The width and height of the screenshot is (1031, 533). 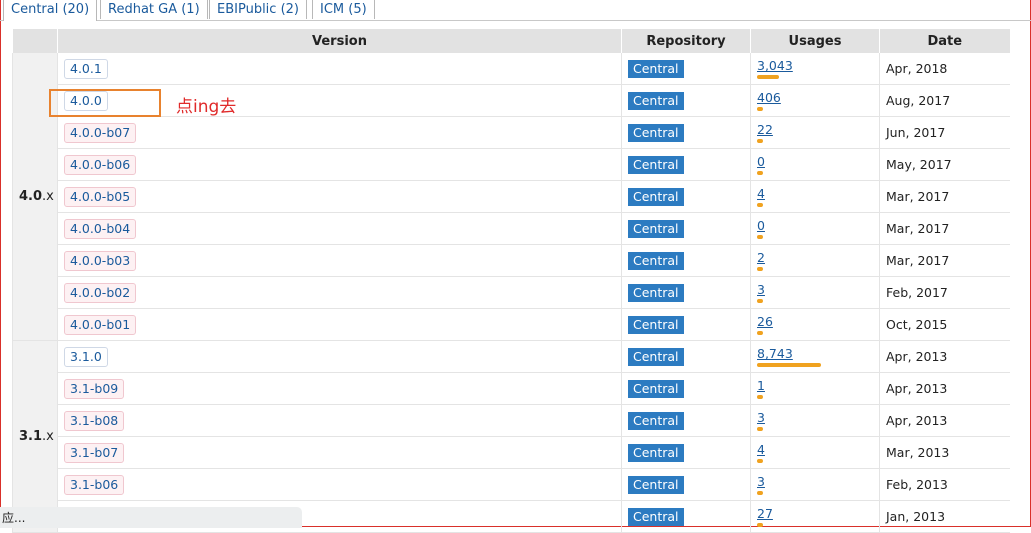 I want to click on release-date: Jan, 2013, so click(x=916, y=516).